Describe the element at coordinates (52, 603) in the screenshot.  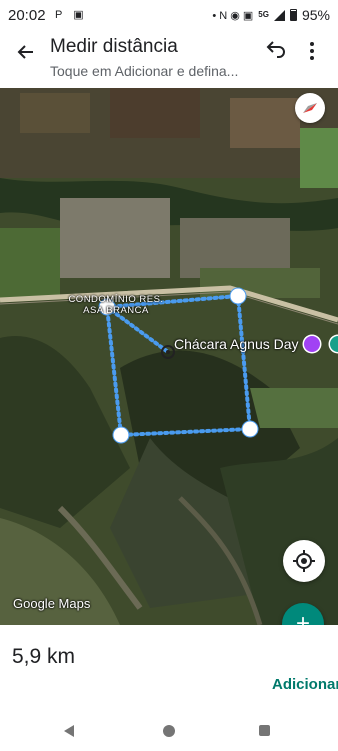
I see `google-maps-watermark: Google Maps` at that location.